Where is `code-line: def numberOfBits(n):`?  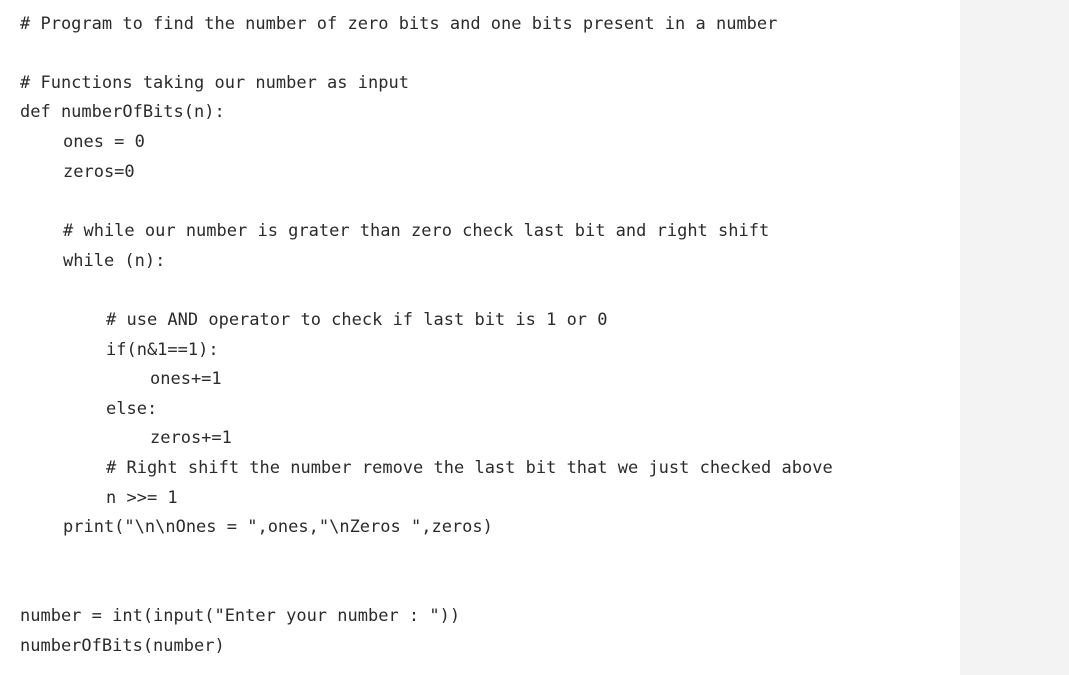 code-line: def numberOfBits(n): is located at coordinates (122, 112).